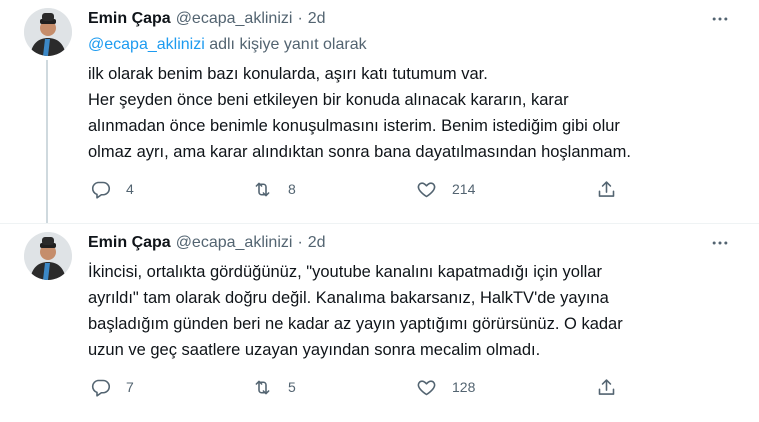 The width and height of the screenshot is (759, 422). I want to click on like-button: 214, so click(445, 189).